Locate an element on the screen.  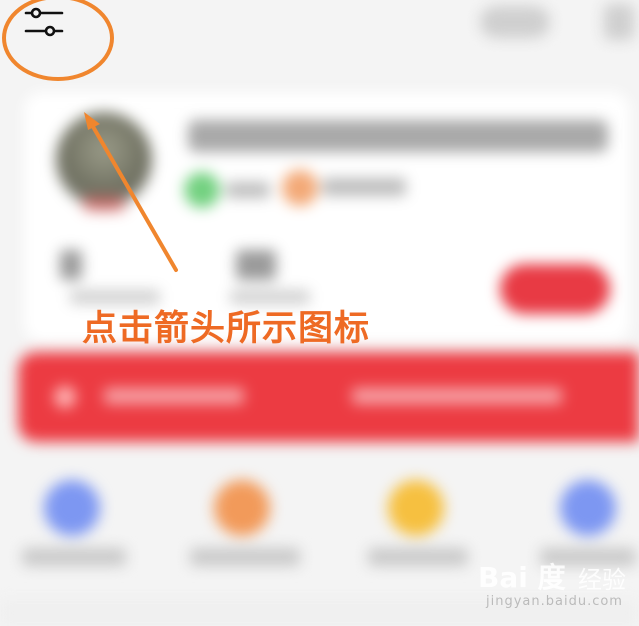
highlight-circle is located at coordinates (58, 40).